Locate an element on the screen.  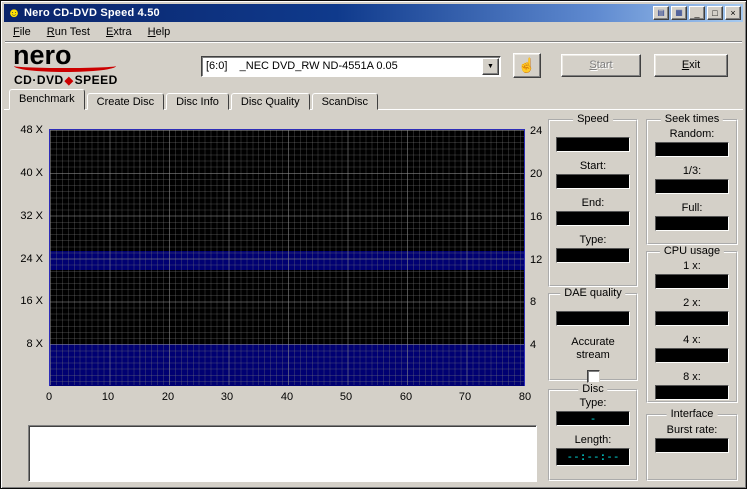
tab-disc-quality: Disc Quality is located at coordinates (270, 101).